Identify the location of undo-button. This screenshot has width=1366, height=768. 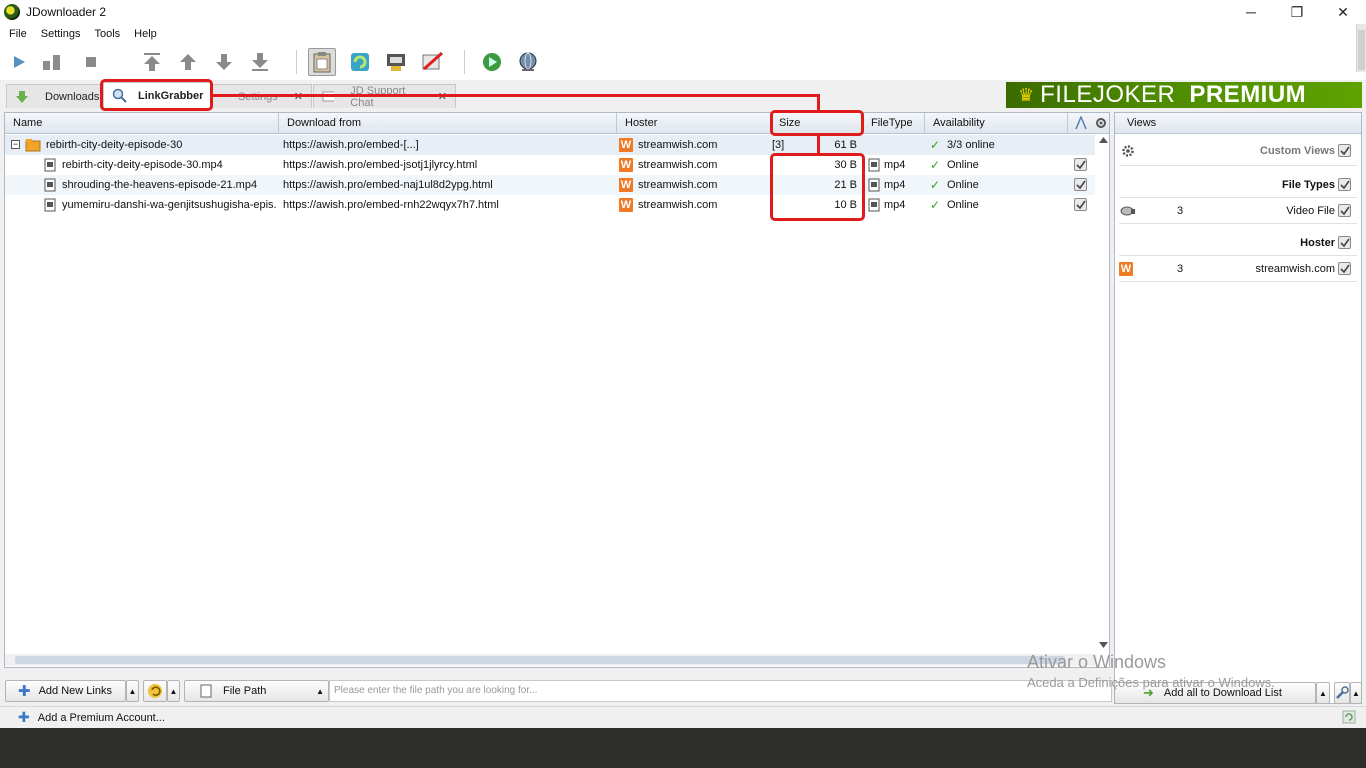
(155, 691).